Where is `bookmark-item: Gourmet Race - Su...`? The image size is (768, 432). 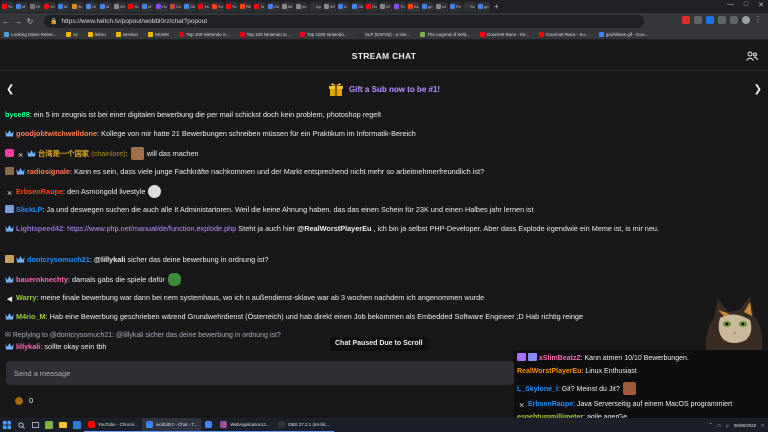 bookmark-item: Gourmet Race - Su... is located at coordinates (564, 34).